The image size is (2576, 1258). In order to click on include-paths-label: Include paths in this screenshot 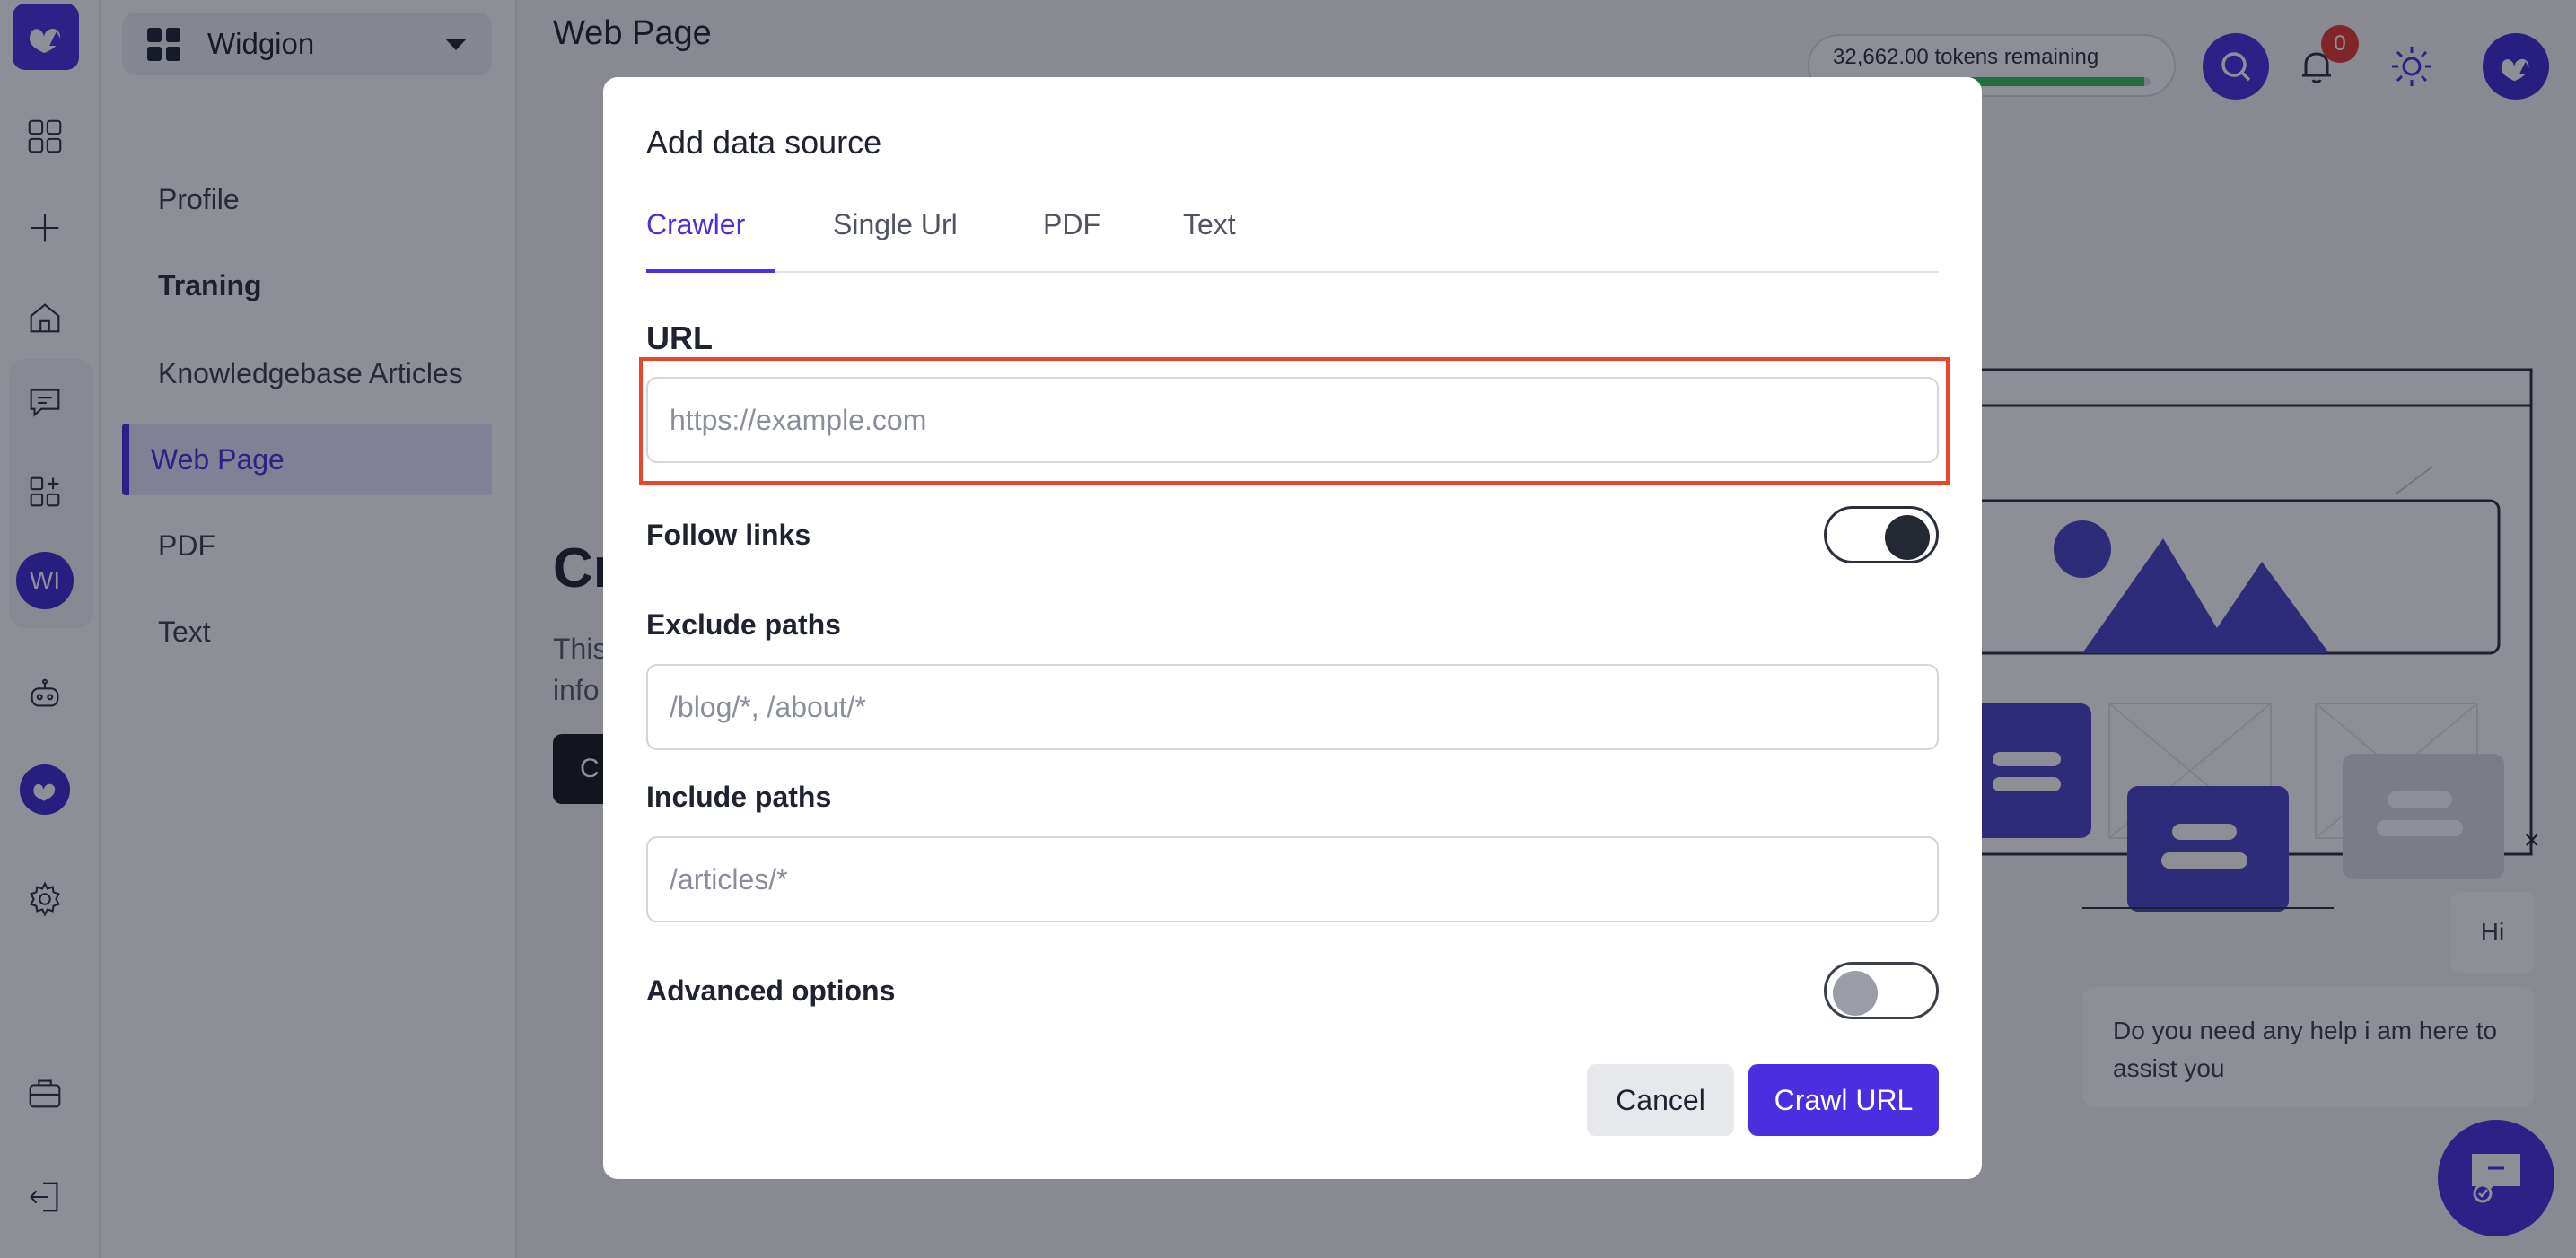, I will do `click(739, 797)`.